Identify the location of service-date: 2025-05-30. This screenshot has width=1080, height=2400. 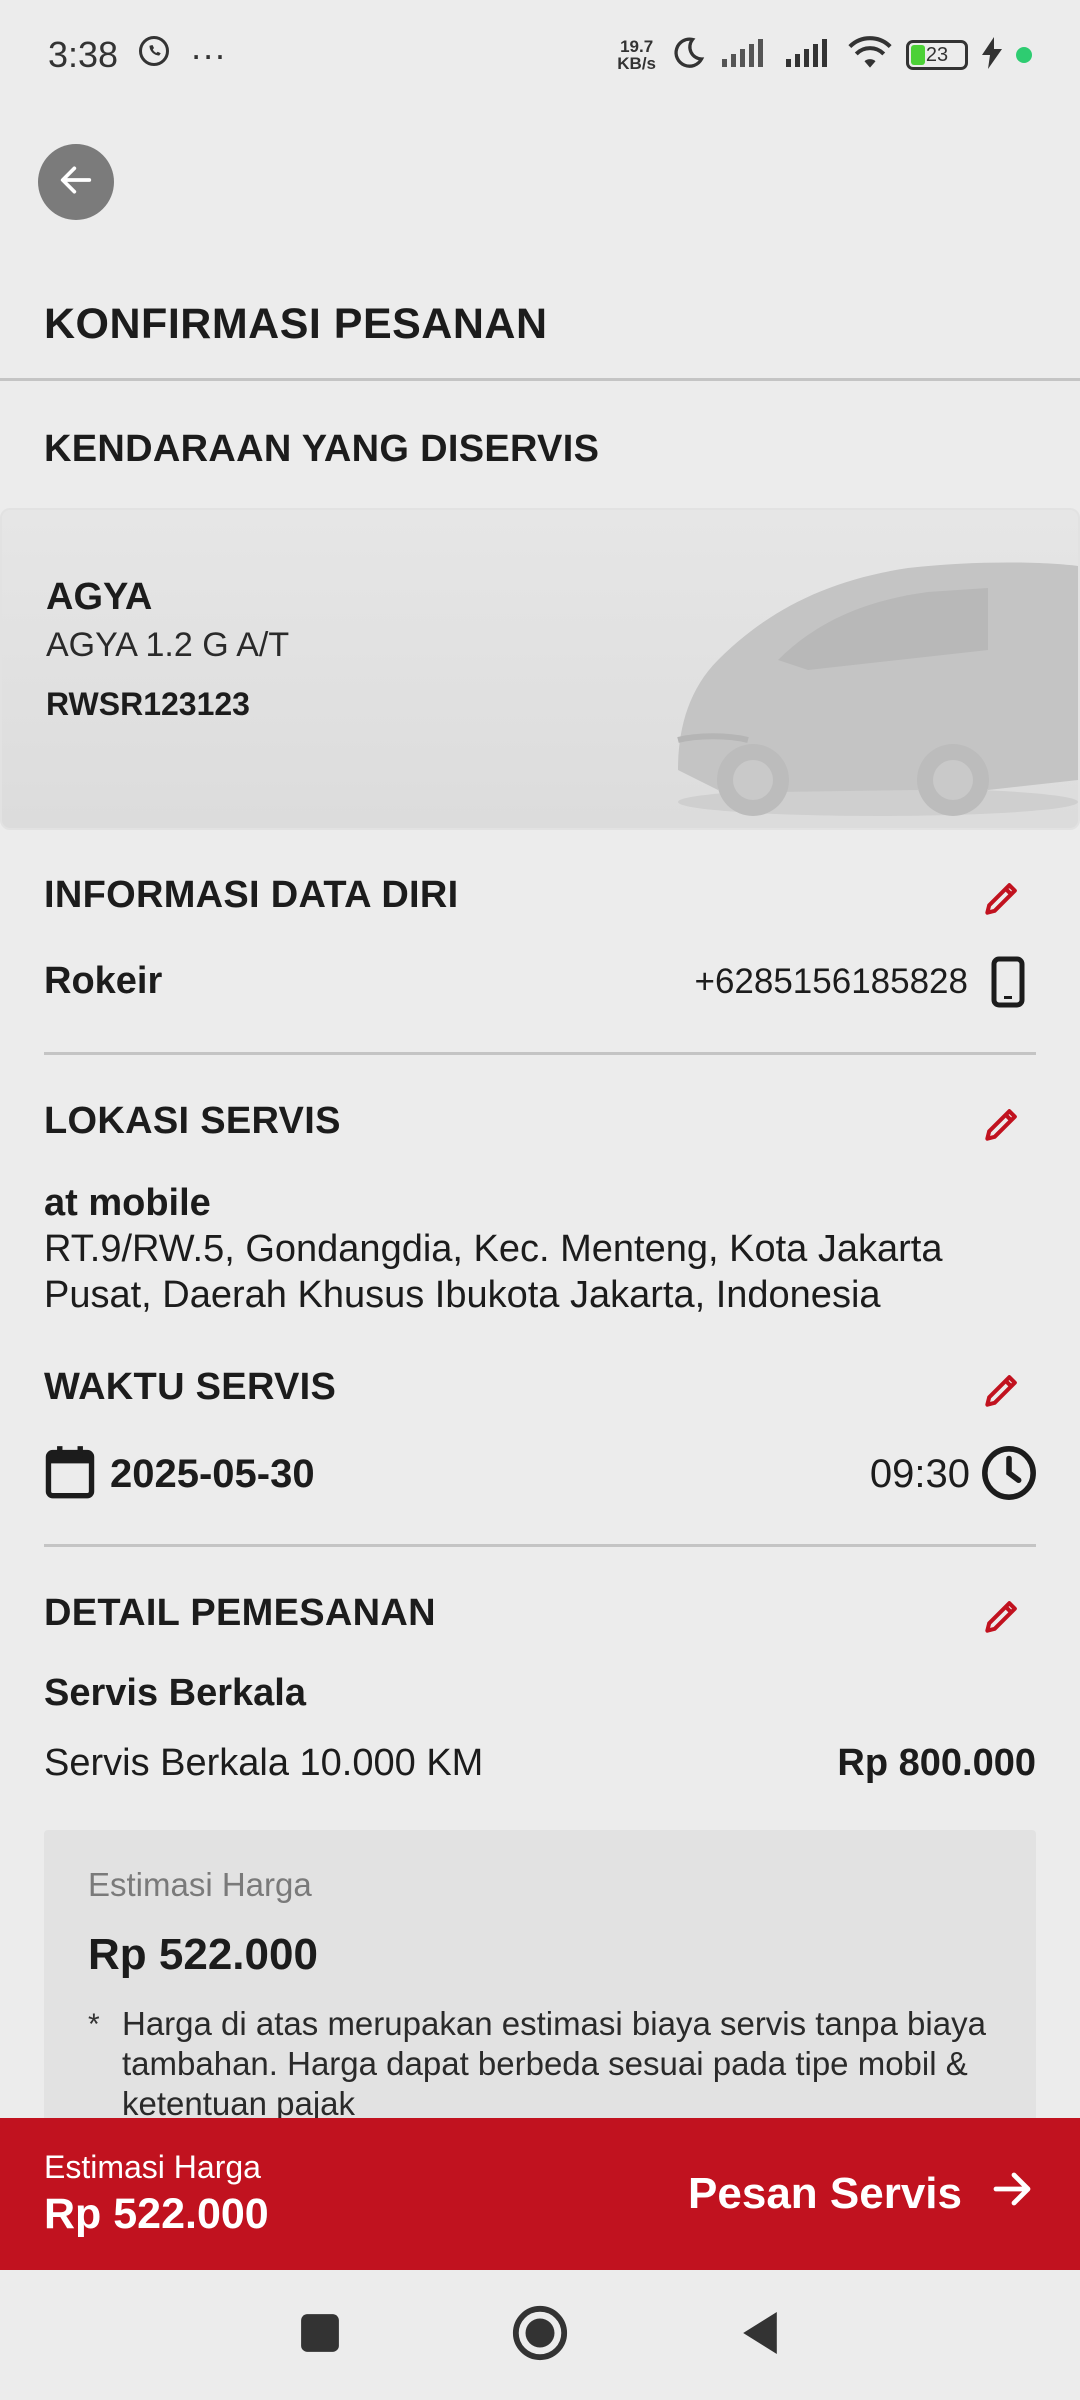
(212, 1474).